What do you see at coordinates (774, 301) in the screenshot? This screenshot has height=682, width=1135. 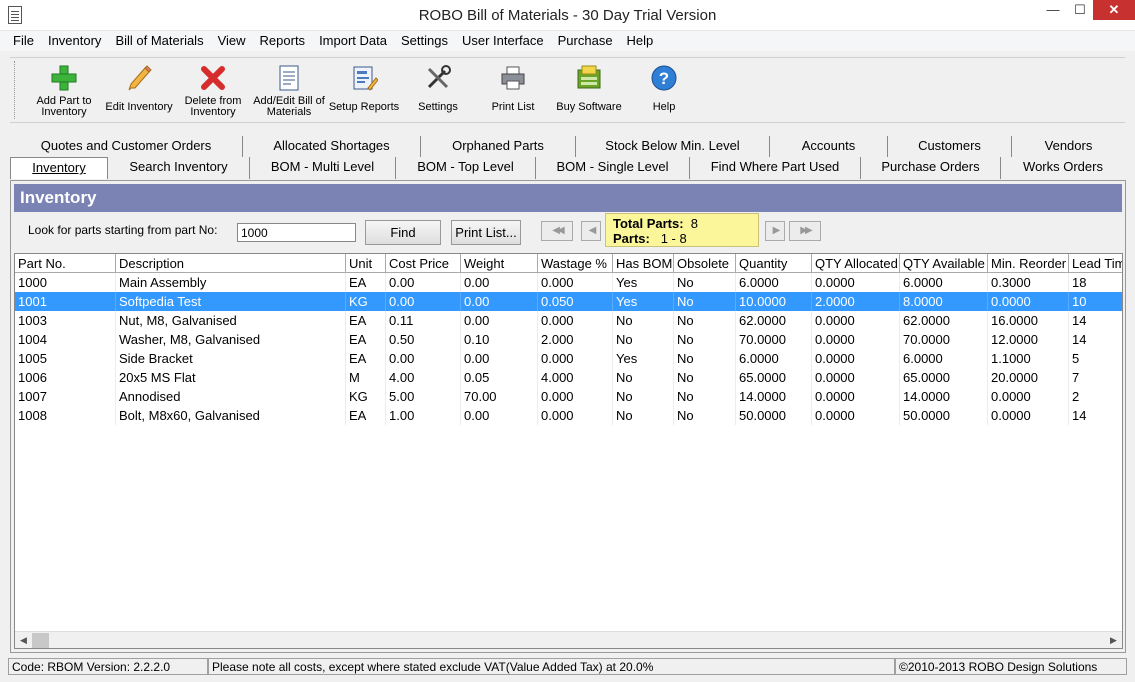 I see `table-cell: 10.0000` at bounding box center [774, 301].